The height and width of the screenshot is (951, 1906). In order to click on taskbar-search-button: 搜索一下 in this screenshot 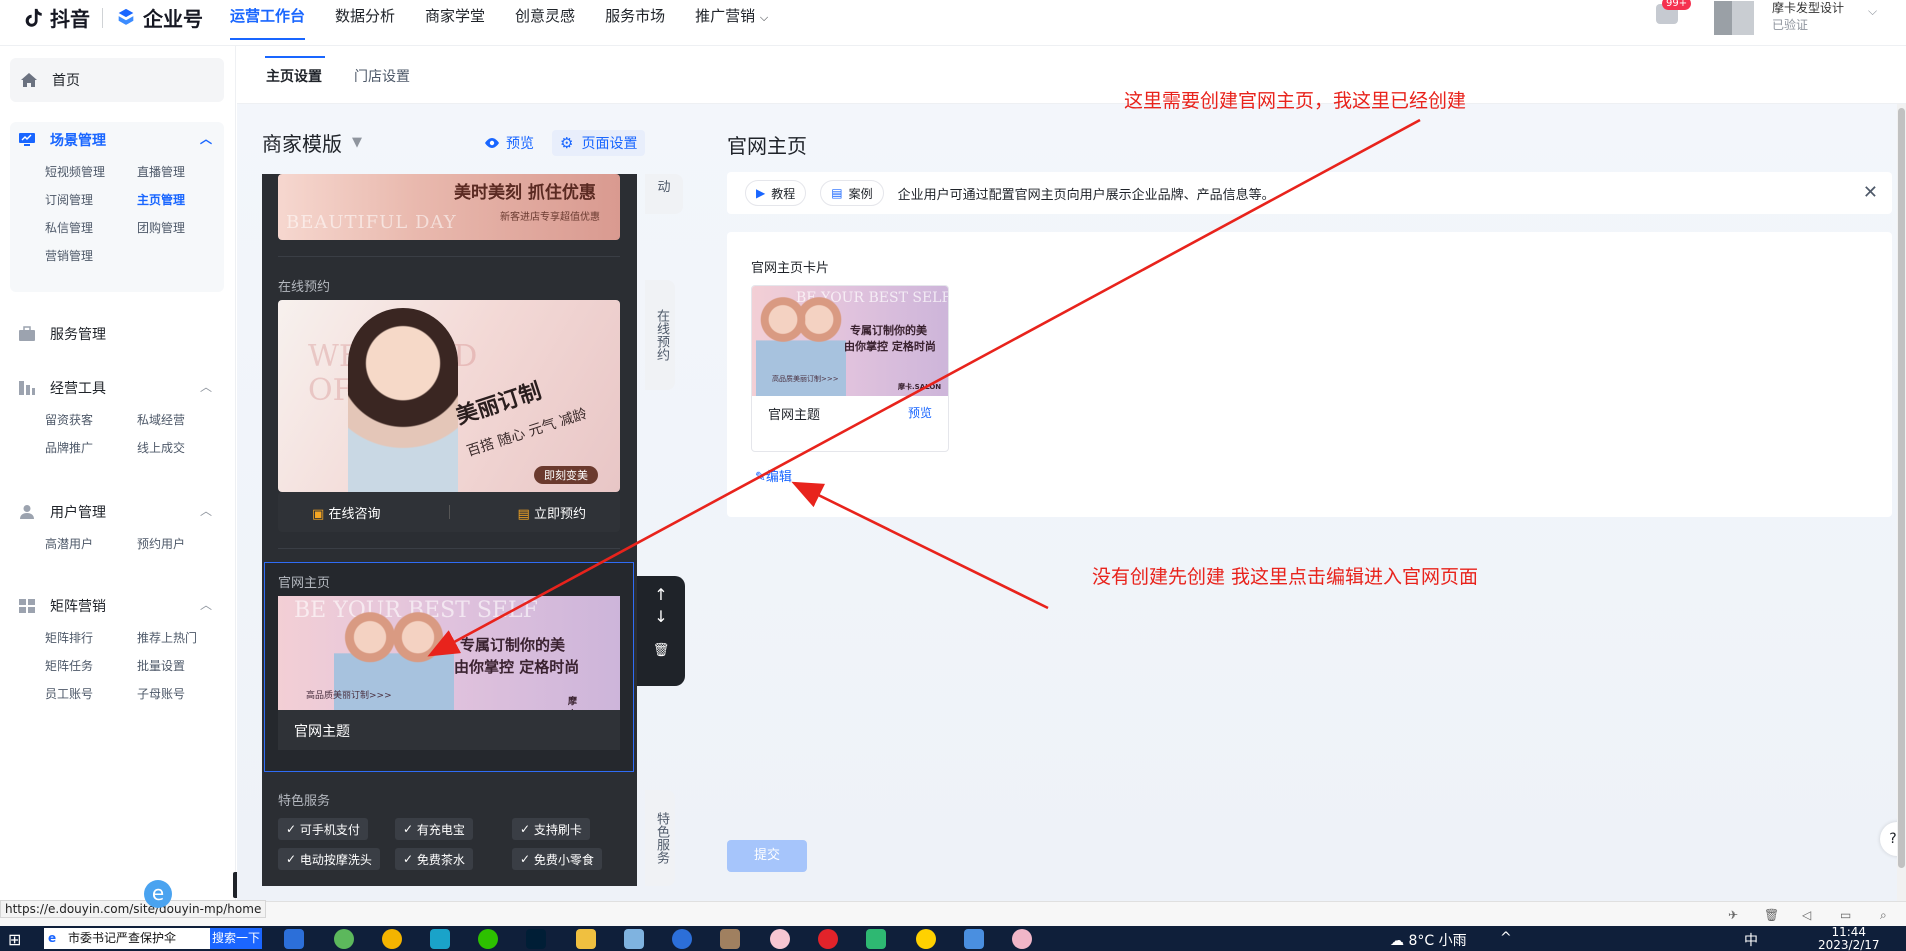, I will do `click(236, 938)`.